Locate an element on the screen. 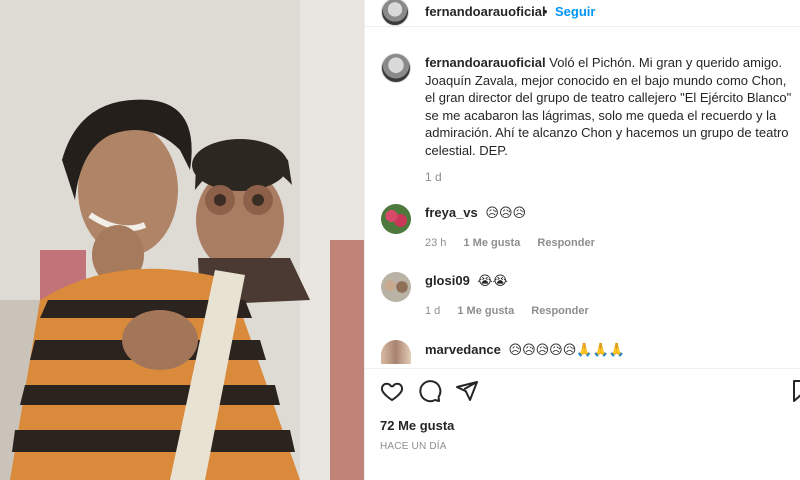 The height and width of the screenshot is (480, 800). comment-1-meta: 23 h 1 Me gusta Responder is located at coordinates (510, 243).